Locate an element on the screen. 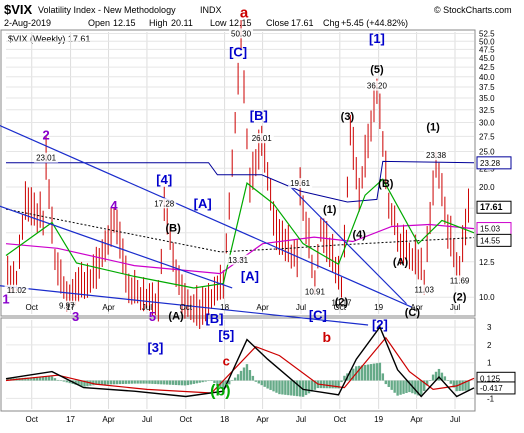 This screenshot has height=433, width=524. osc-x-tick-label: 19 is located at coordinates (378, 419).